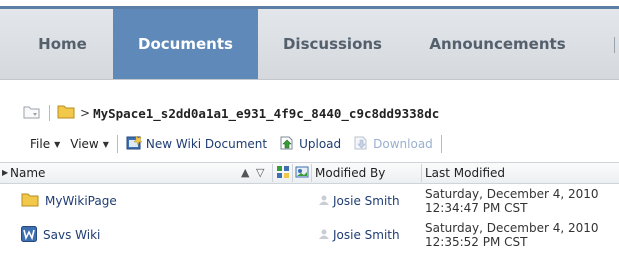 Image resolution: width=619 pixels, height=257 pixels. I want to click on row-name: Savs Wiki, so click(60, 235).